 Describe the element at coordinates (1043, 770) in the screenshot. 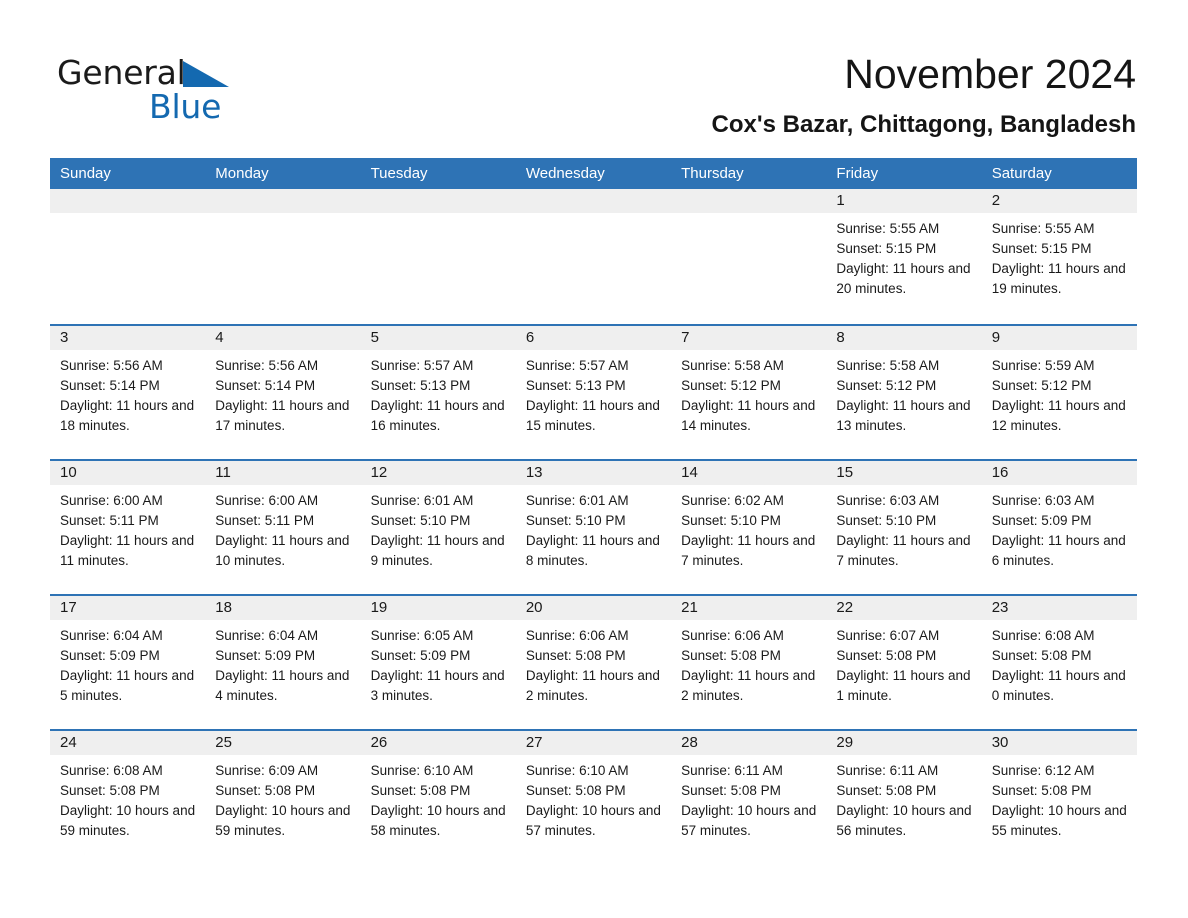

I see `sunrise-text: Sunrise: 6:12 AM` at that location.